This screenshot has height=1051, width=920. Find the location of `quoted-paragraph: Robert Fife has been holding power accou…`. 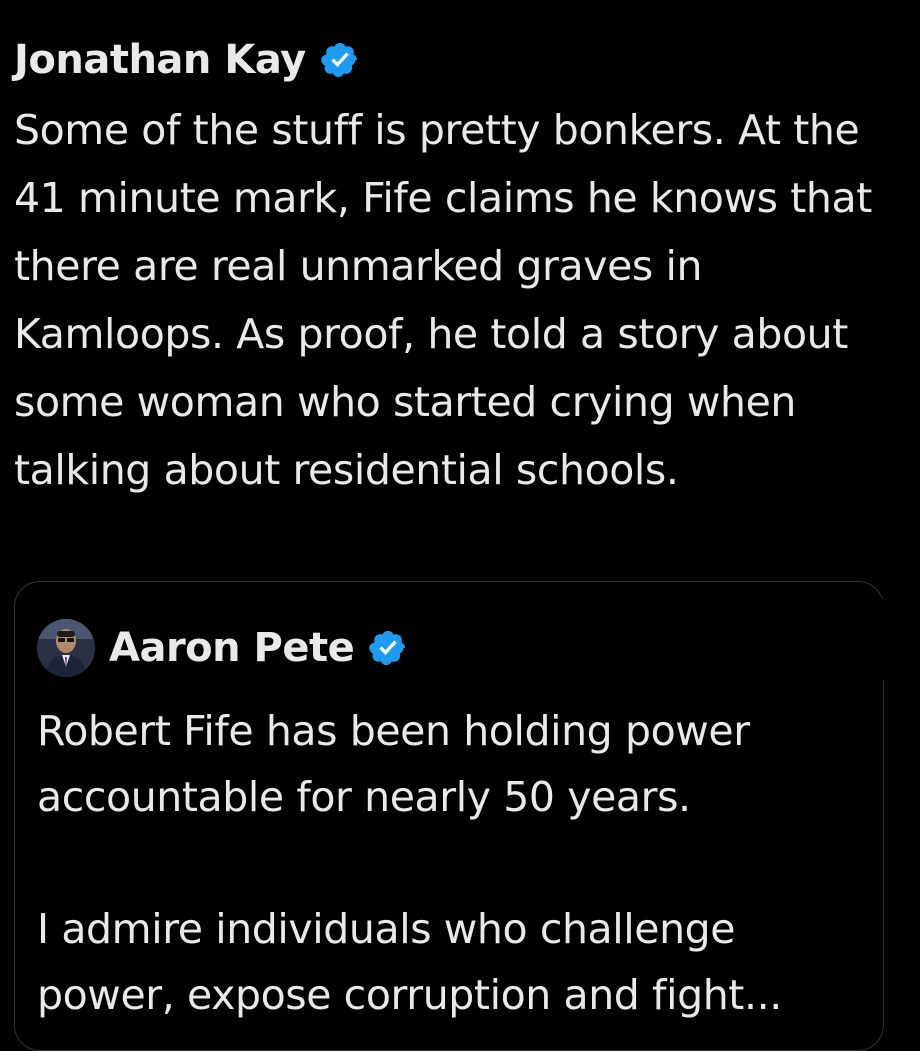

quoted-paragraph: Robert Fife has been holding power accou… is located at coordinates (393, 764).